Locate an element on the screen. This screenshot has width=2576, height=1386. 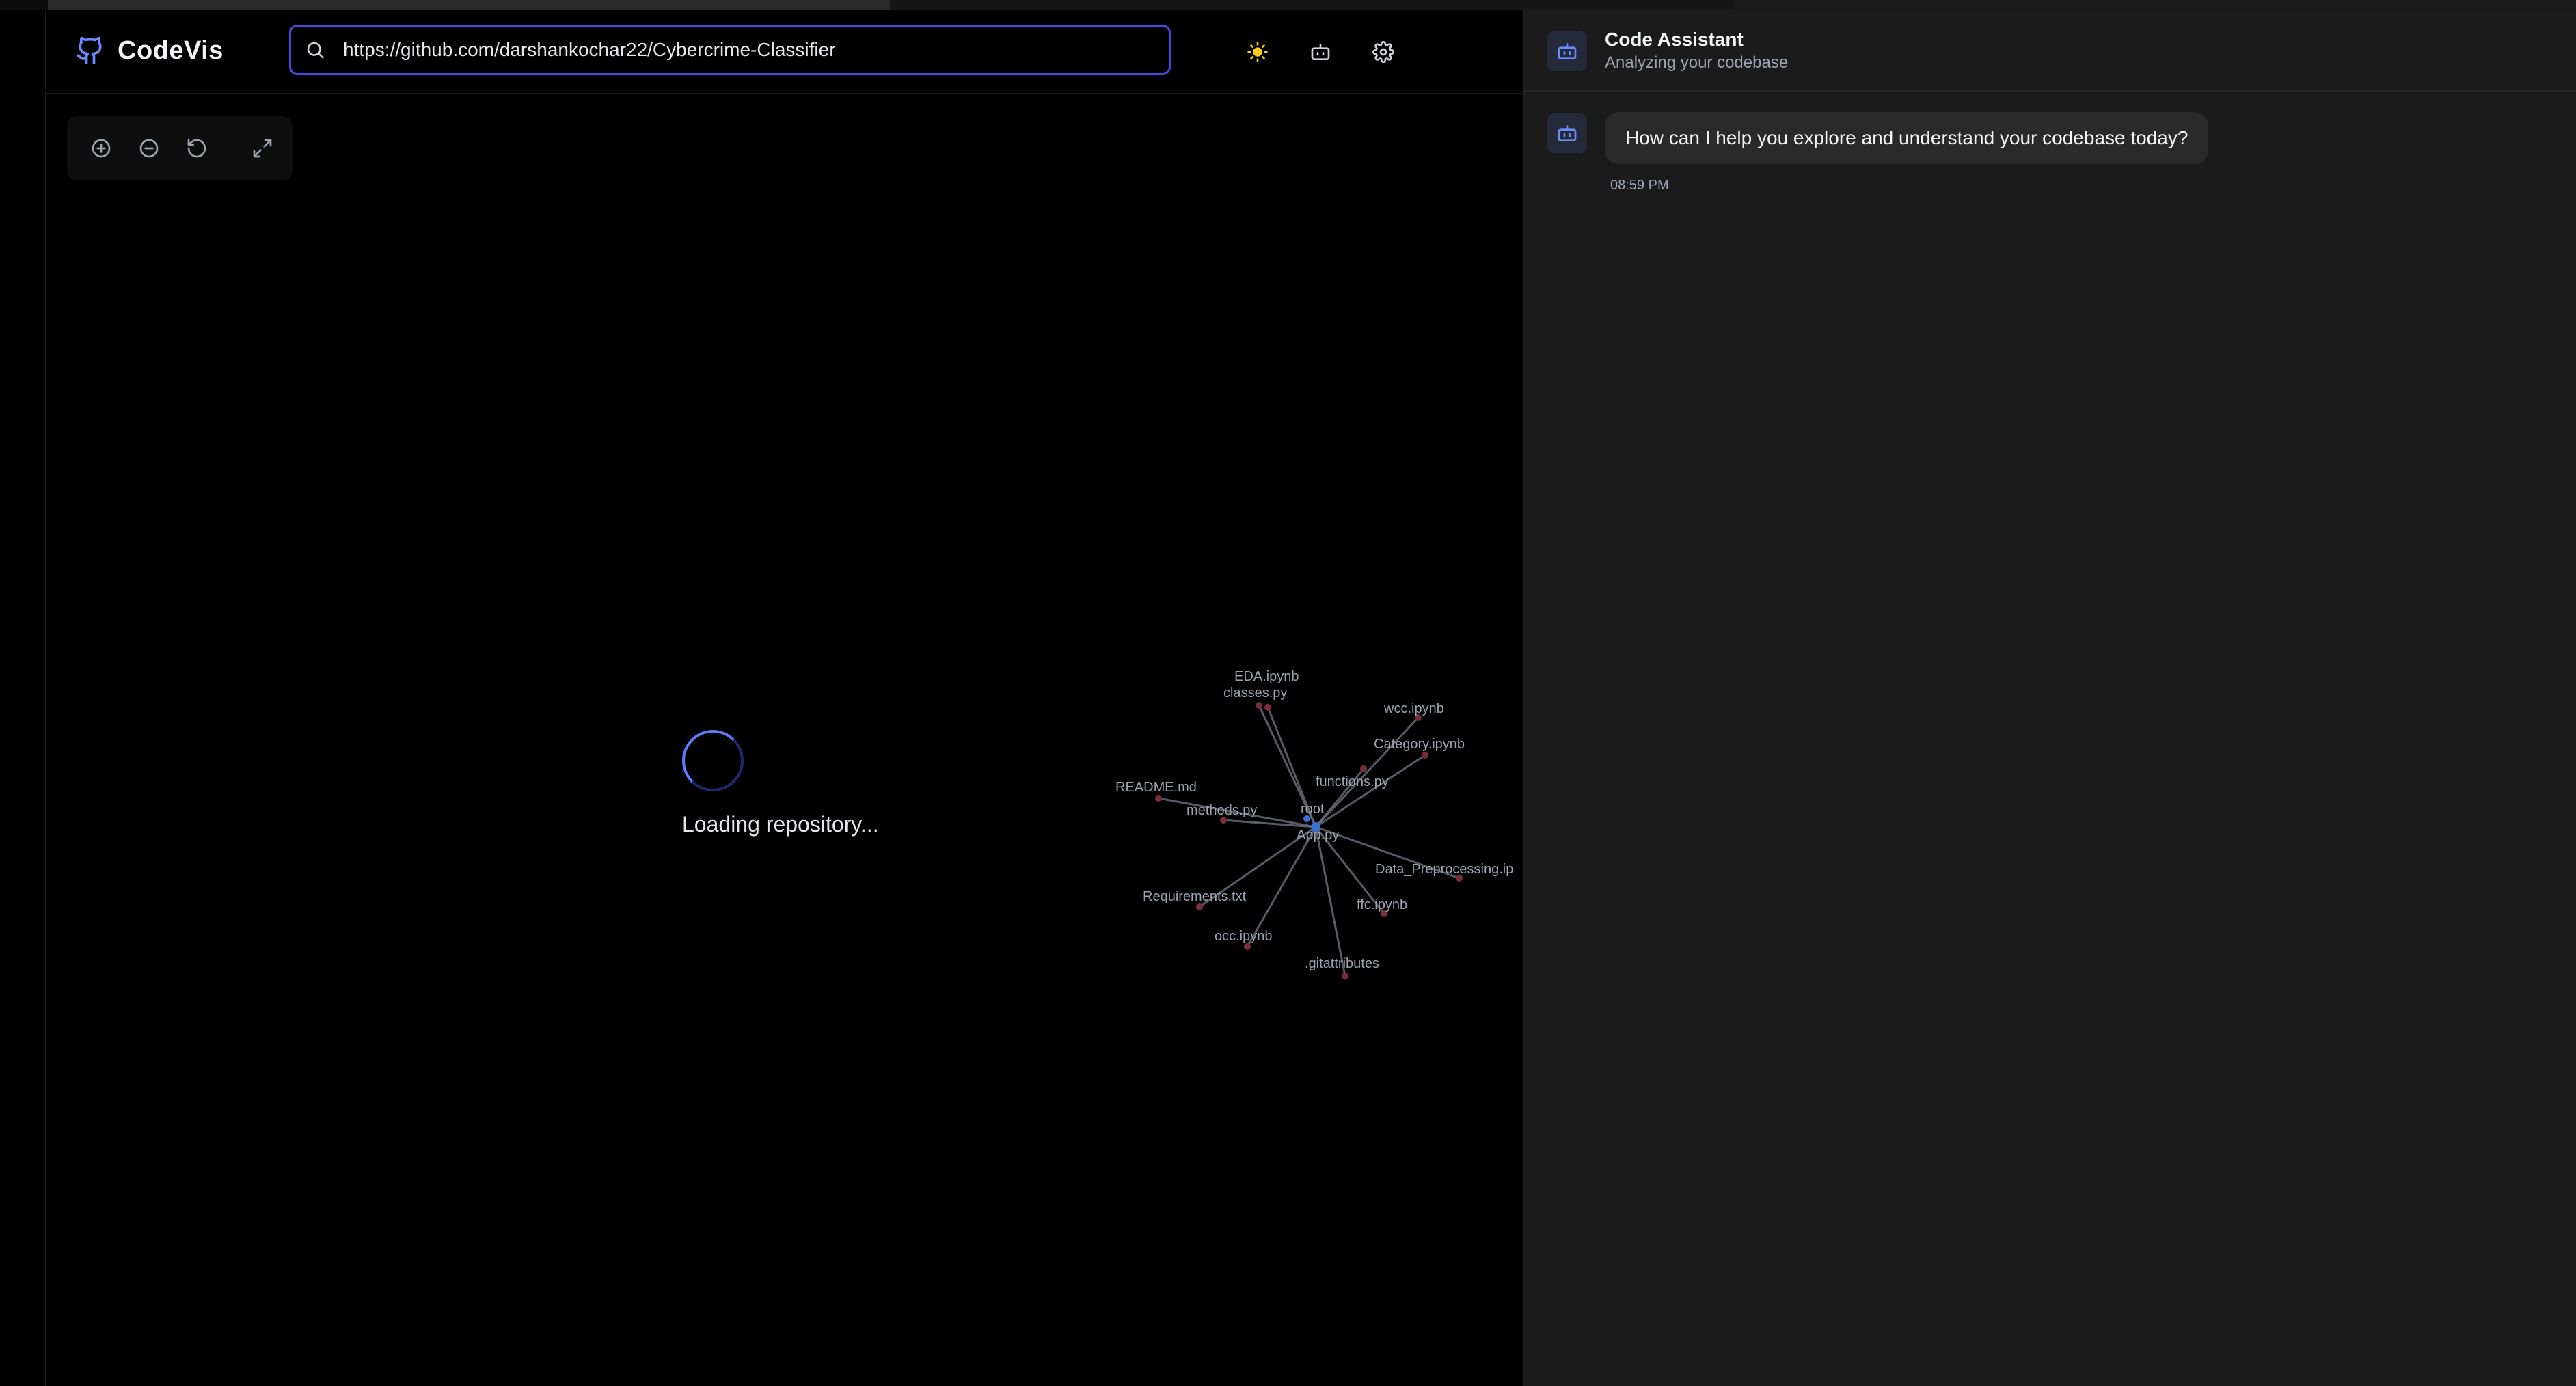
app-header: CodeVis is located at coordinates (784, 52).